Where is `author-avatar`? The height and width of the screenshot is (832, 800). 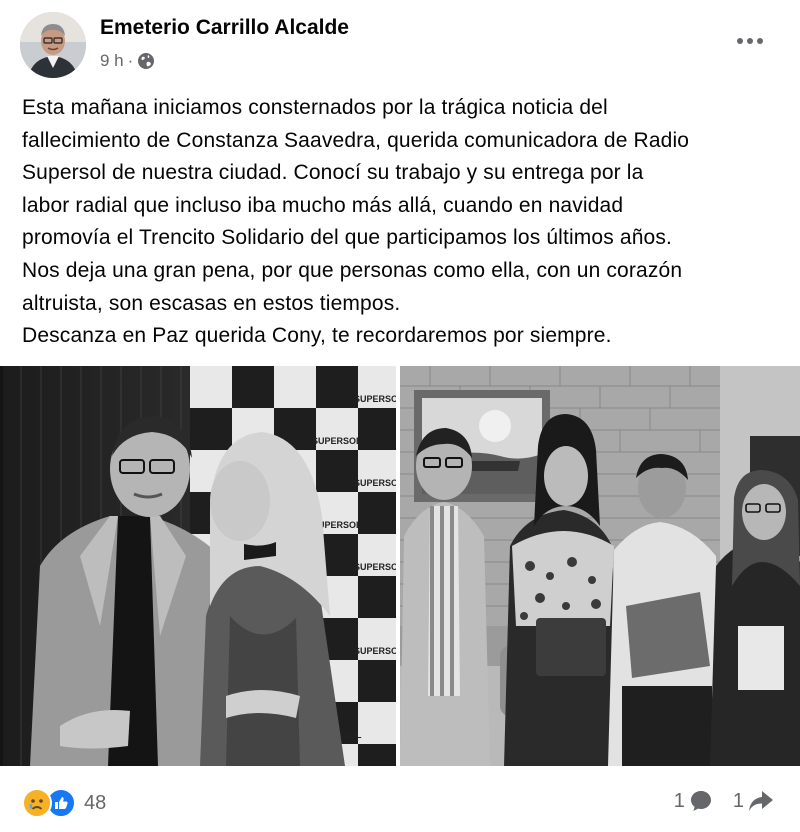
author-avatar is located at coordinates (53, 45).